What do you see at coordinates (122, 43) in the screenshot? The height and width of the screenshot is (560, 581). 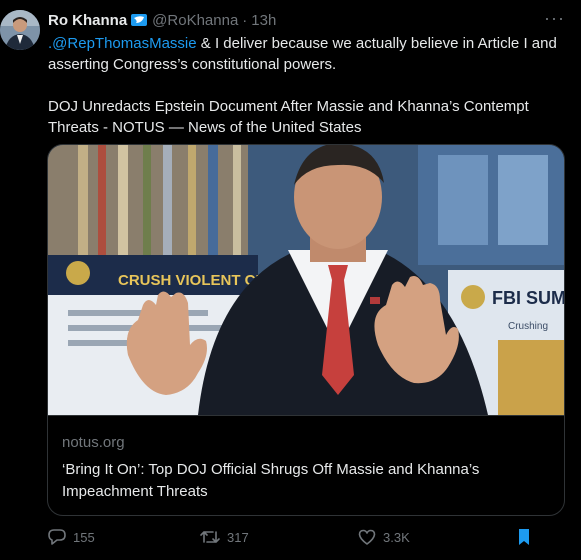 I see `mention-link: .@RepThomasMassie` at bounding box center [122, 43].